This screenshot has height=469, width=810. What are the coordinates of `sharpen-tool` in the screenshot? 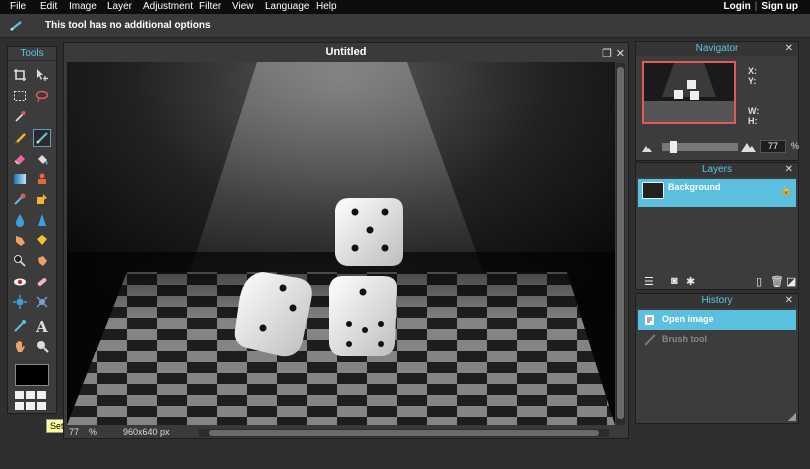 It's located at (42, 220).